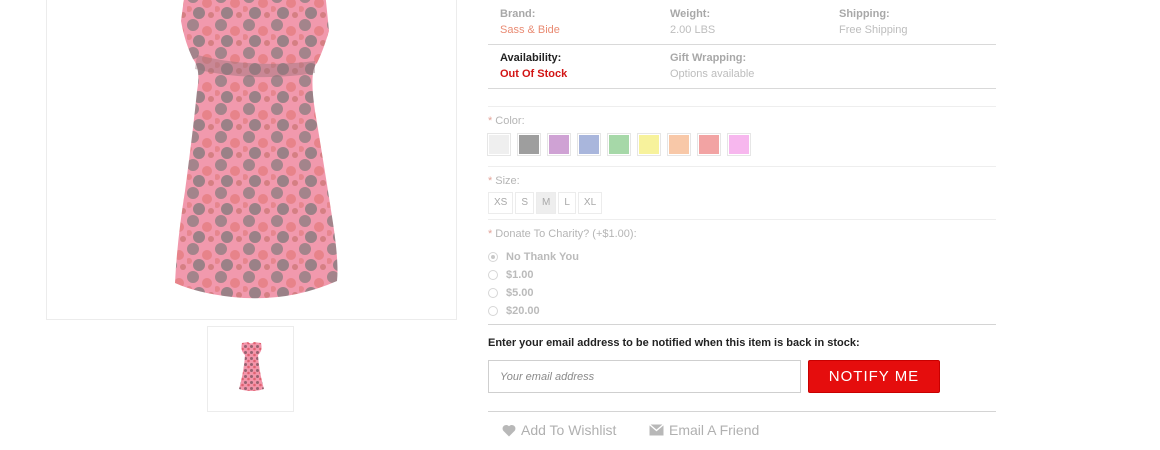 The width and height of the screenshot is (1160, 450). I want to click on weight-label: Weight:, so click(690, 14).